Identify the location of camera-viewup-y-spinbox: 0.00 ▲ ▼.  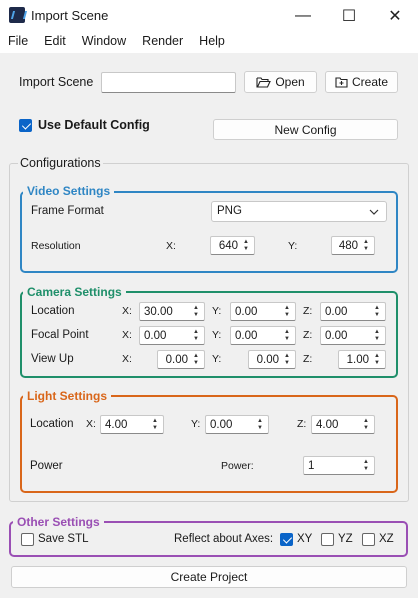
(272, 359).